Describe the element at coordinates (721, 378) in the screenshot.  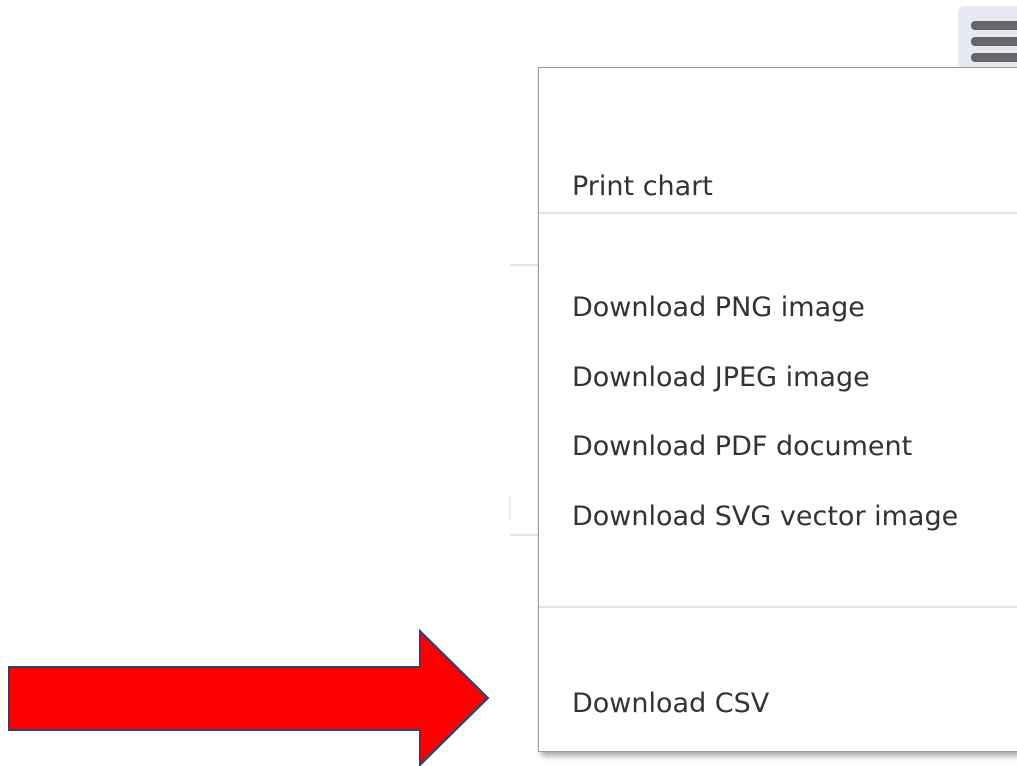
I see `menu-item-download-jpeg: Download JPEG image` at that location.